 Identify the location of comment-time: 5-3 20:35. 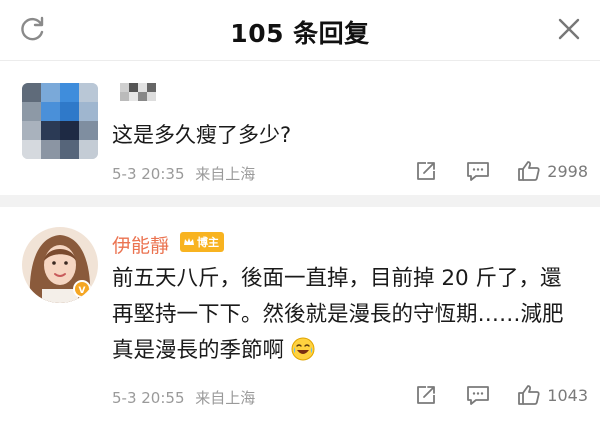
(148, 174).